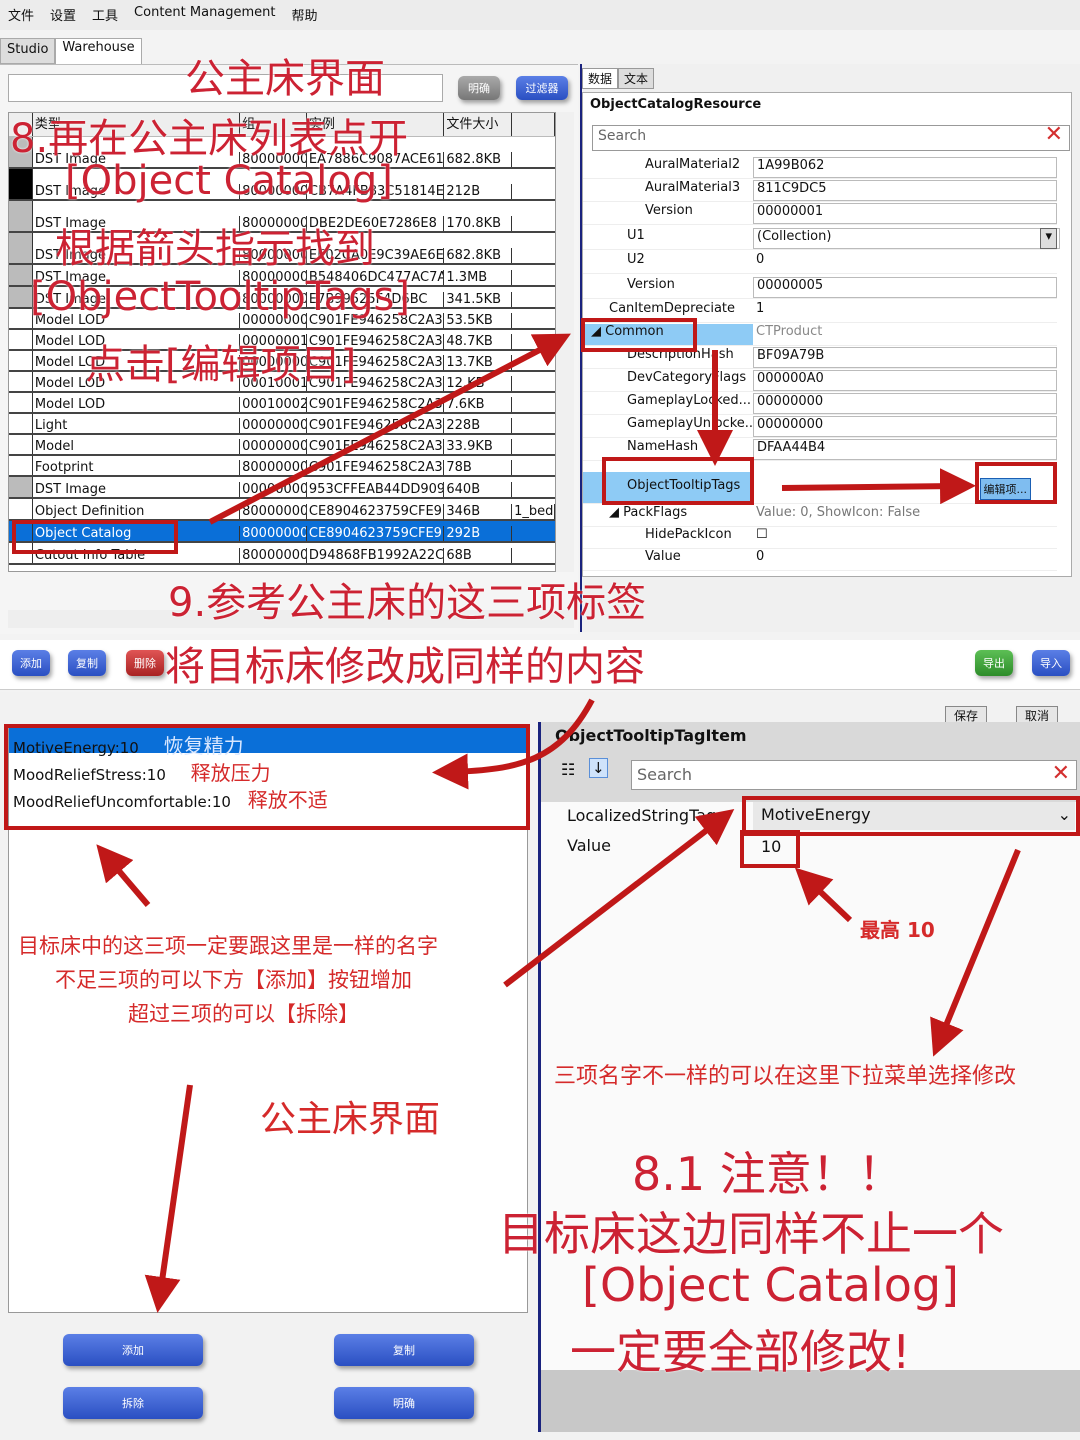 The height and width of the screenshot is (1440, 1080). Describe the element at coordinates (98, 51) in the screenshot. I see `tab-warehouse: Warehouse` at that location.